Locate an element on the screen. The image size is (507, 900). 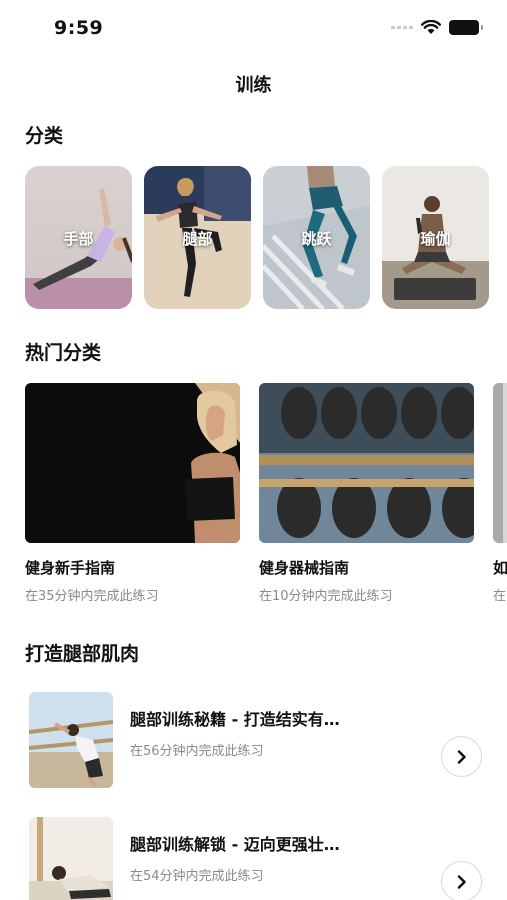
status-time: 9:59 is located at coordinates (79, 28).